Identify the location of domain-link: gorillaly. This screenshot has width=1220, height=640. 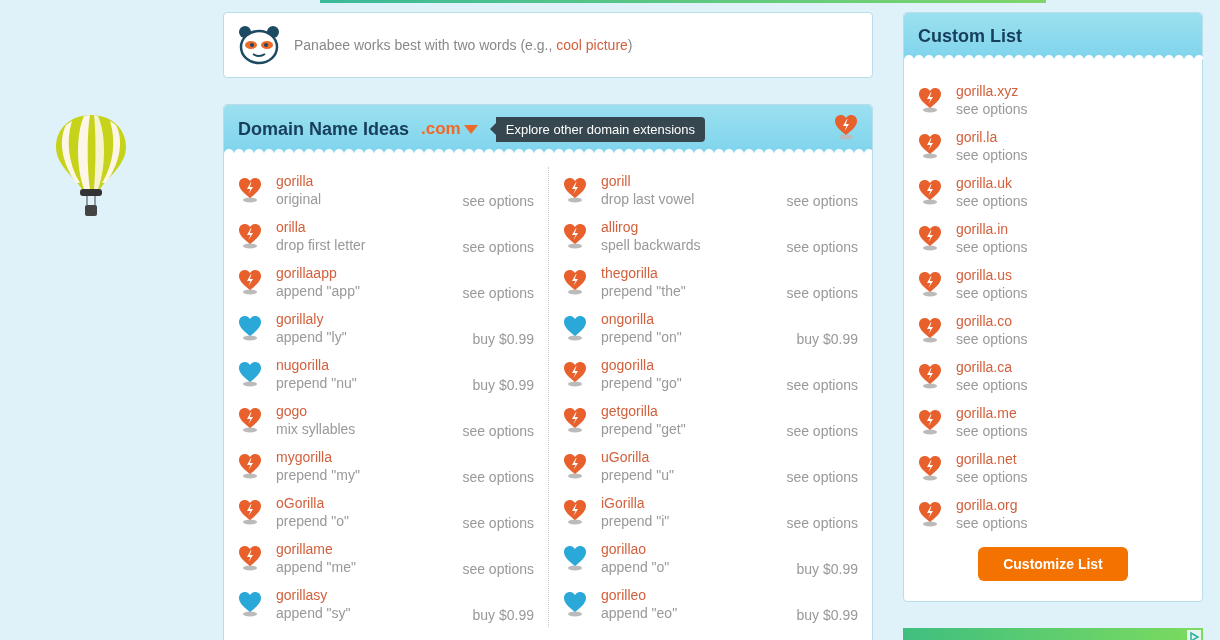
(367, 319).